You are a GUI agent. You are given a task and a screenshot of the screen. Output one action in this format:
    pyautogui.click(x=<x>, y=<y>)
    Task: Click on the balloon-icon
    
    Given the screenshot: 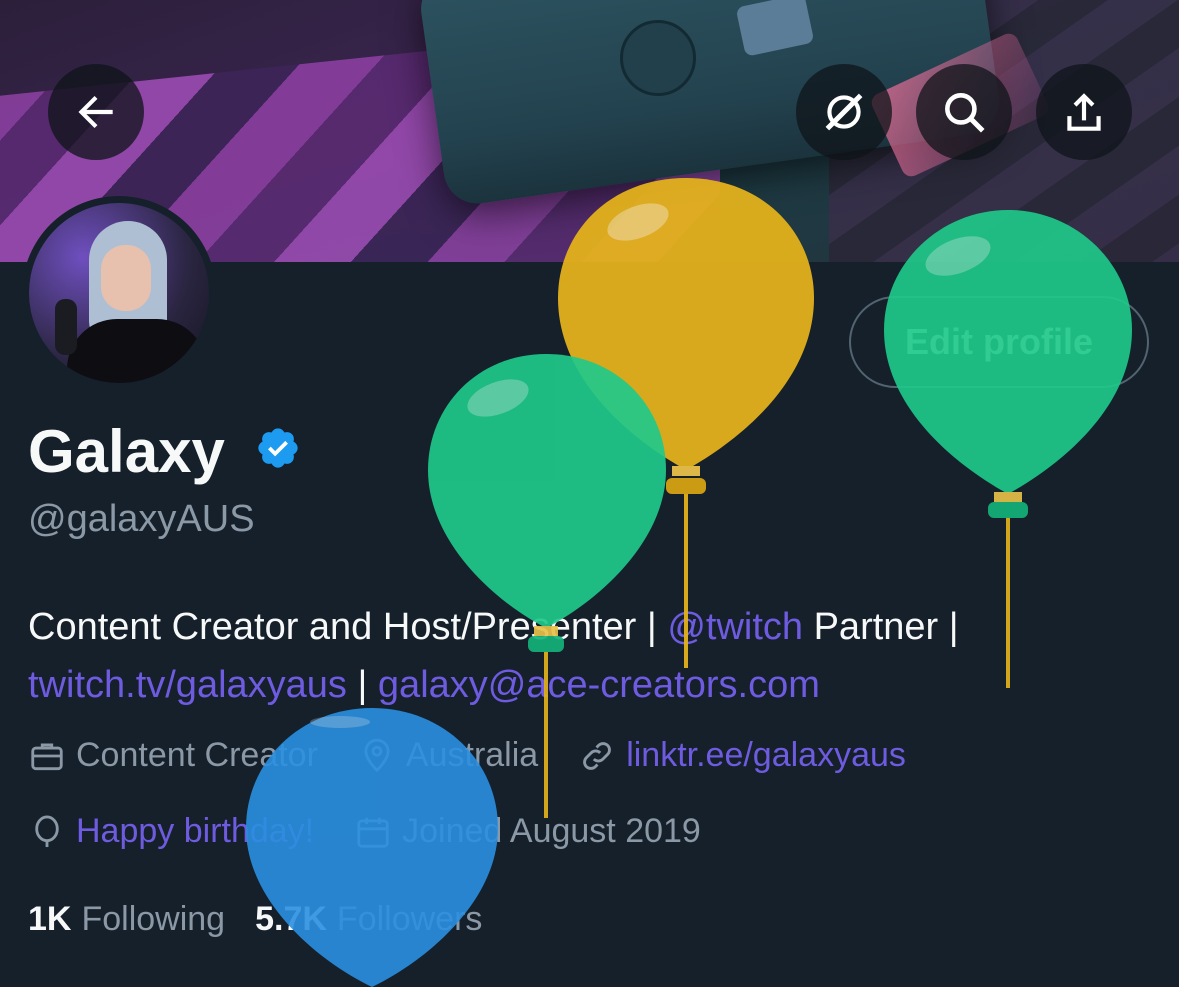 What is the action you would take?
    pyautogui.click(x=47, y=831)
    